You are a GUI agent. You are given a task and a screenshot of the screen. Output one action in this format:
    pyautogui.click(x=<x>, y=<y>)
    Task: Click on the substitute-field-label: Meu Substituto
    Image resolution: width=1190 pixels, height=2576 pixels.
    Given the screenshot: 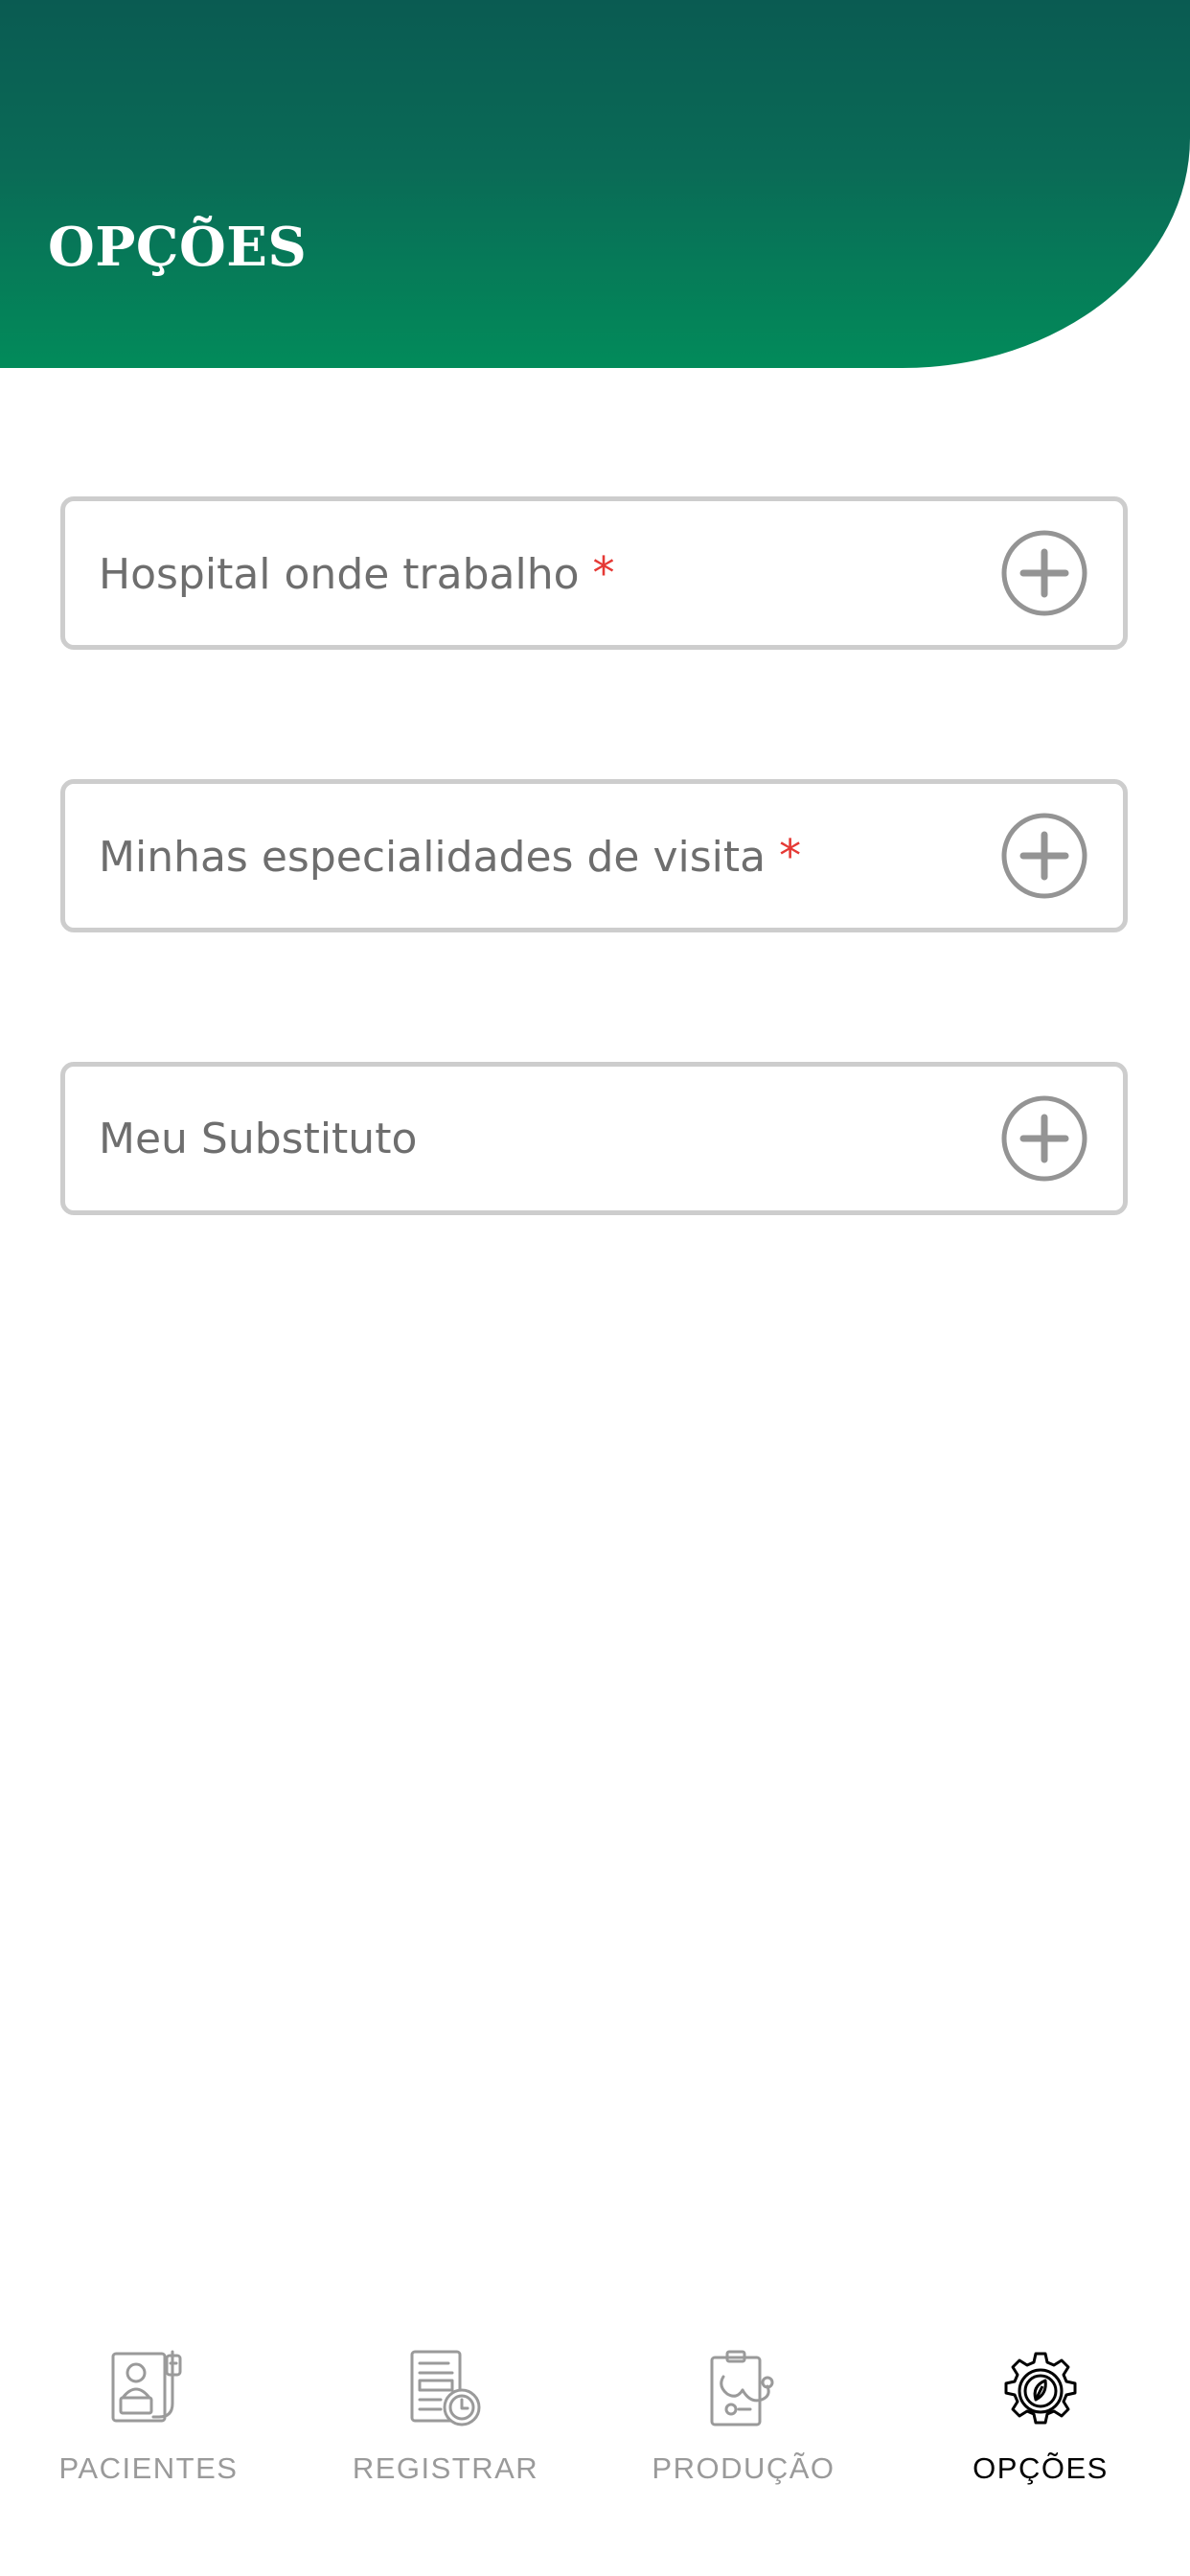 What is the action you would take?
    pyautogui.click(x=258, y=1138)
    